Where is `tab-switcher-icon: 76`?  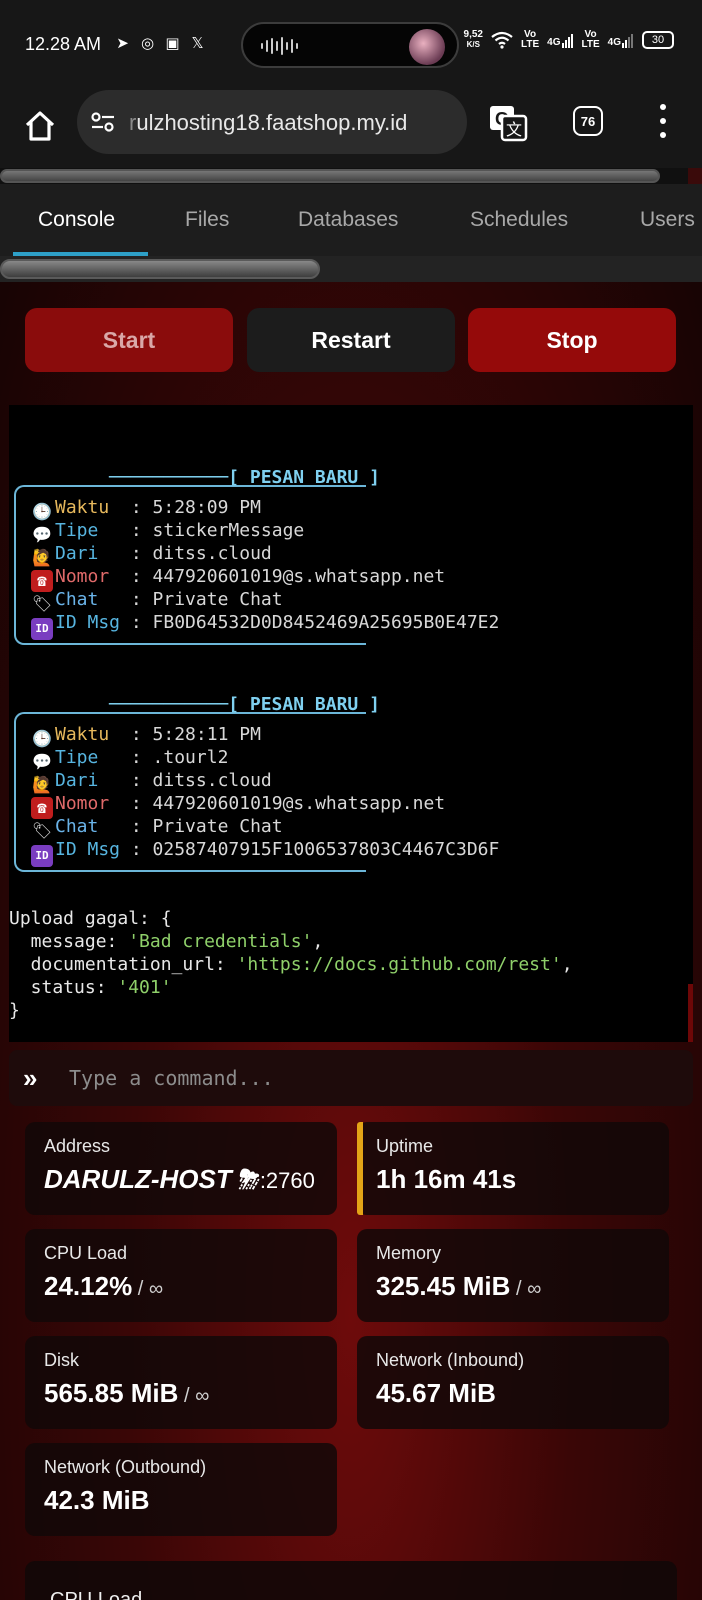 tab-switcher-icon: 76 is located at coordinates (588, 121).